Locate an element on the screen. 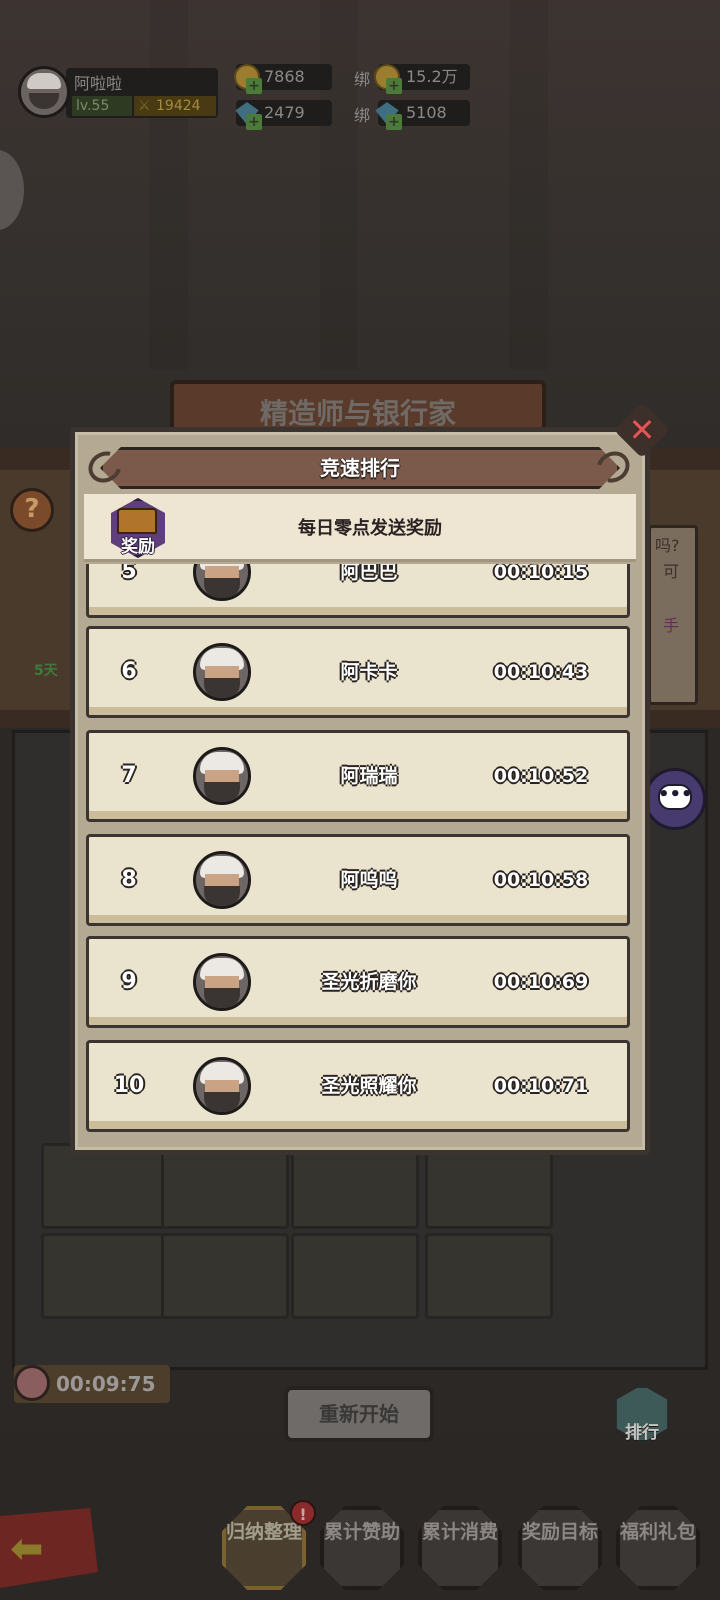 This screenshot has width=720, height=1600. menu-reward-goal-label: 奖励目标 is located at coordinates (559, 1532).